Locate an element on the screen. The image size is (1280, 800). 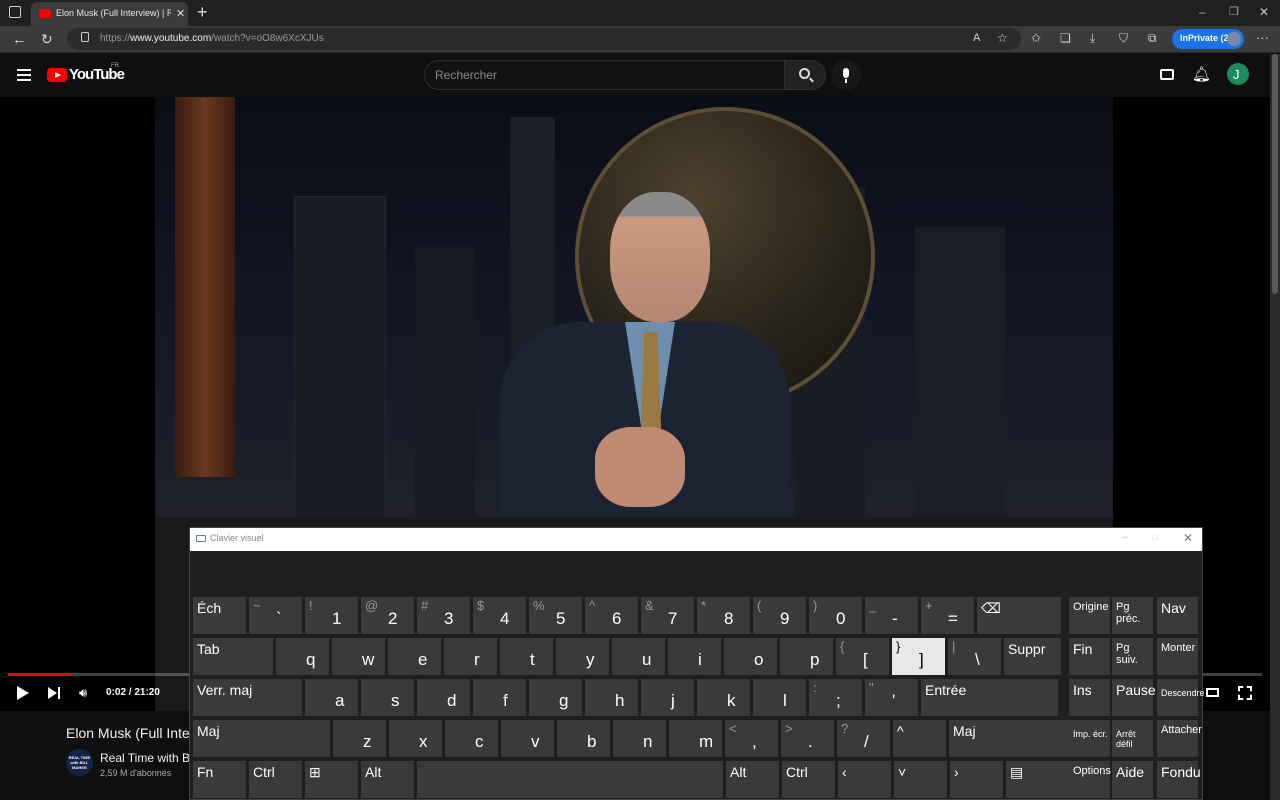
osk-key: v is located at coordinates (527, 738).